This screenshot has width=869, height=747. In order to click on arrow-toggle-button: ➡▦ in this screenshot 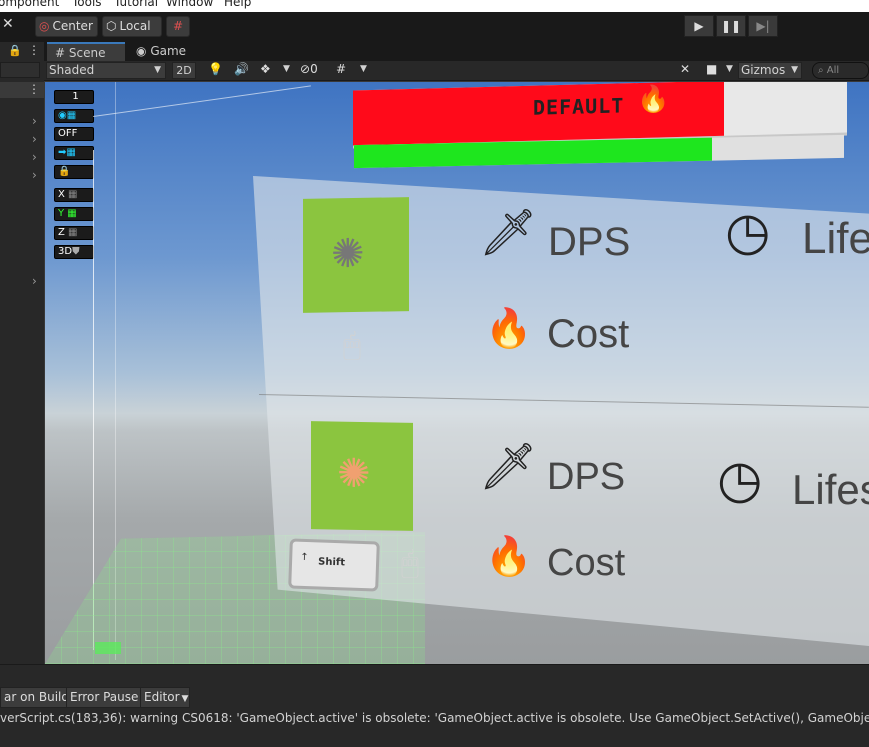, I will do `click(74, 153)`.